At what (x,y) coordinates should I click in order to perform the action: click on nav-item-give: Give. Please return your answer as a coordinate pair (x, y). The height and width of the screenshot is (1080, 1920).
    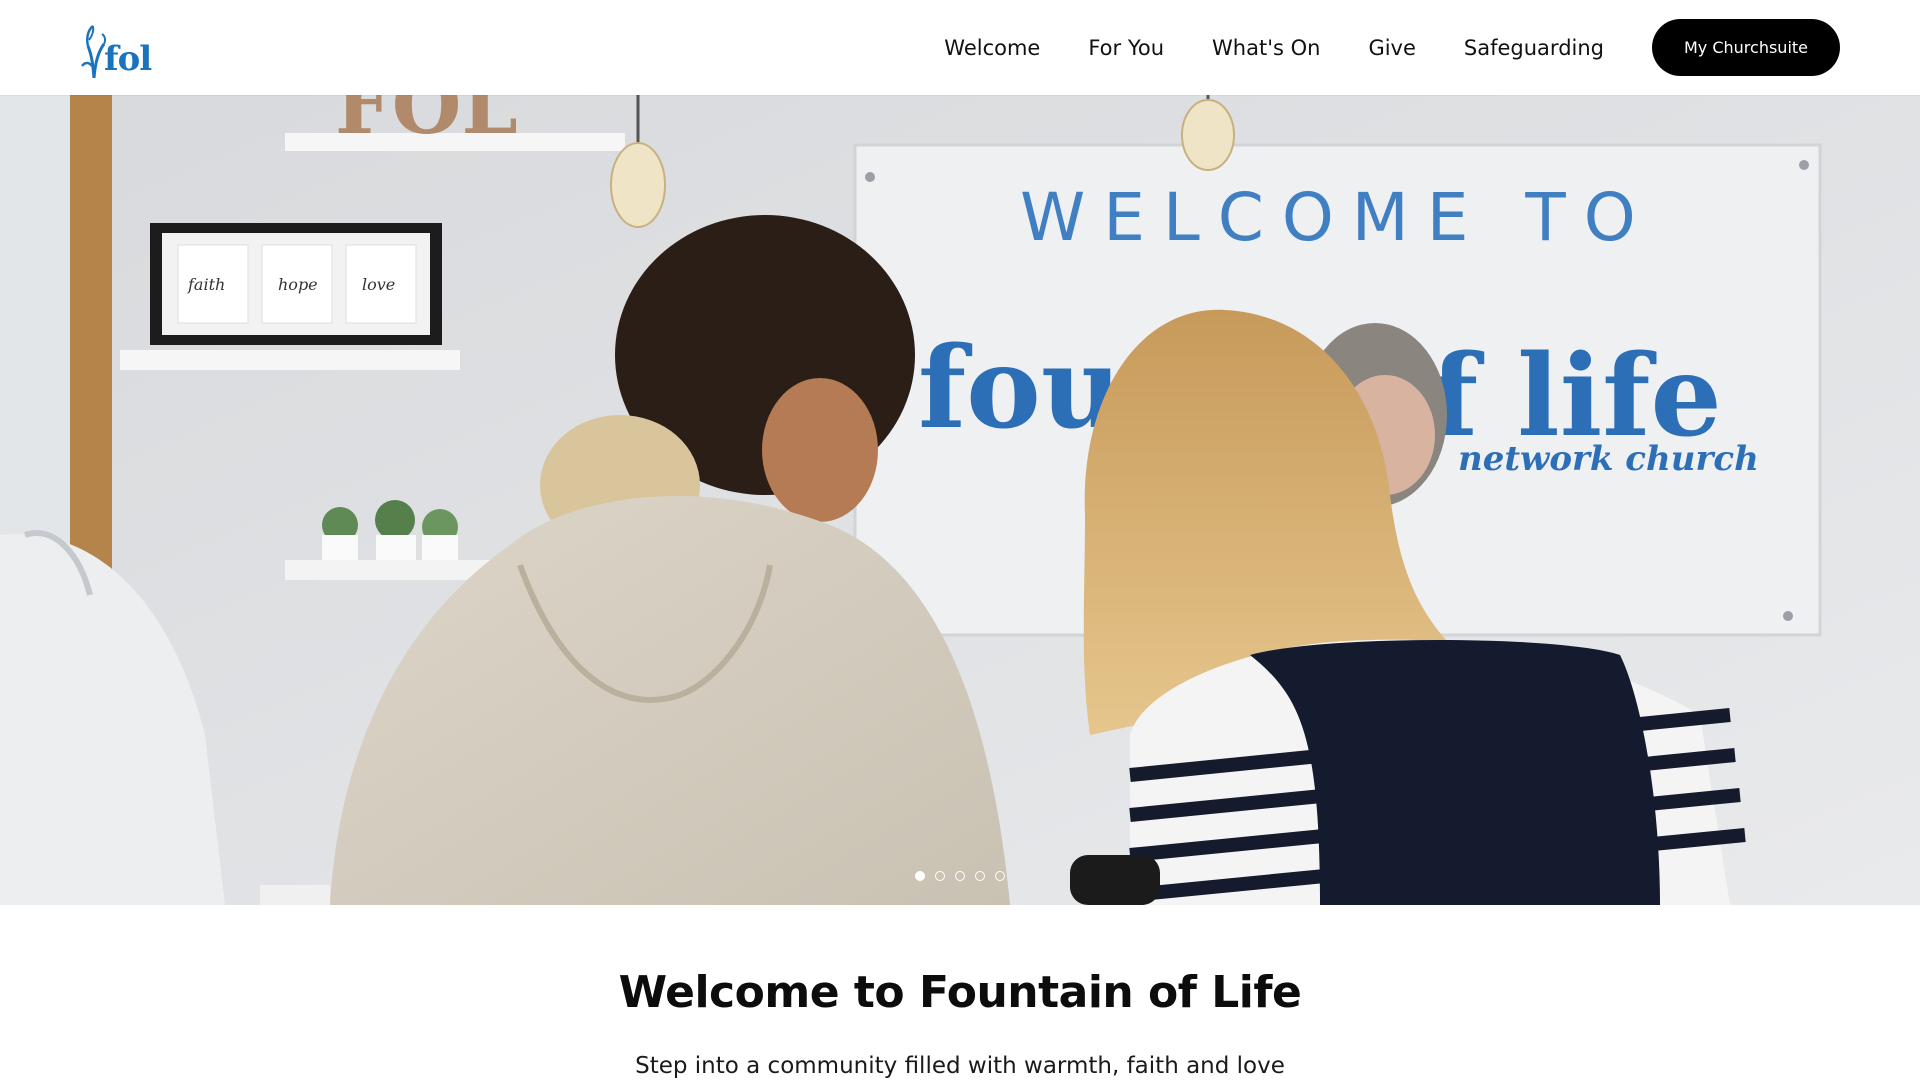
    Looking at the image, I should click on (1391, 48).